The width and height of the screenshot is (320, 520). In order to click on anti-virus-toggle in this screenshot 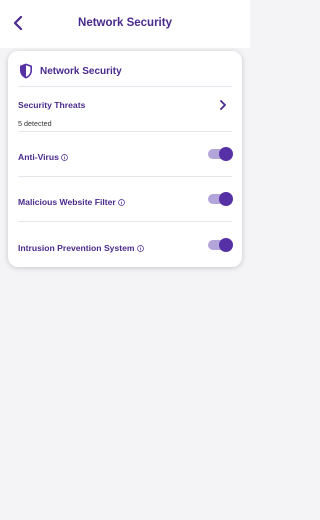, I will do `click(220, 154)`.